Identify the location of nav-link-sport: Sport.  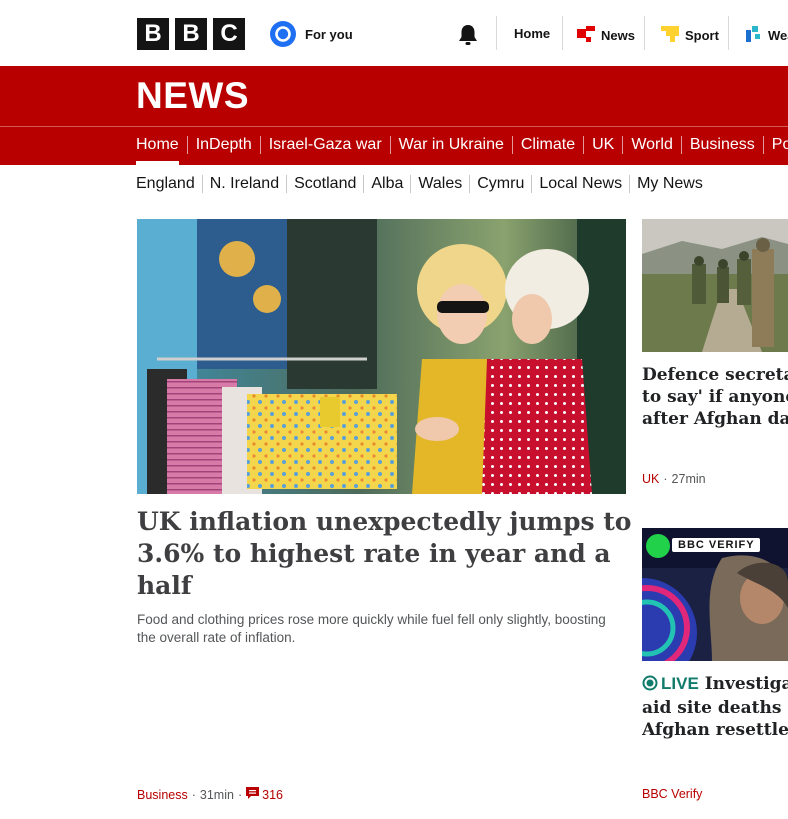
(690, 35).